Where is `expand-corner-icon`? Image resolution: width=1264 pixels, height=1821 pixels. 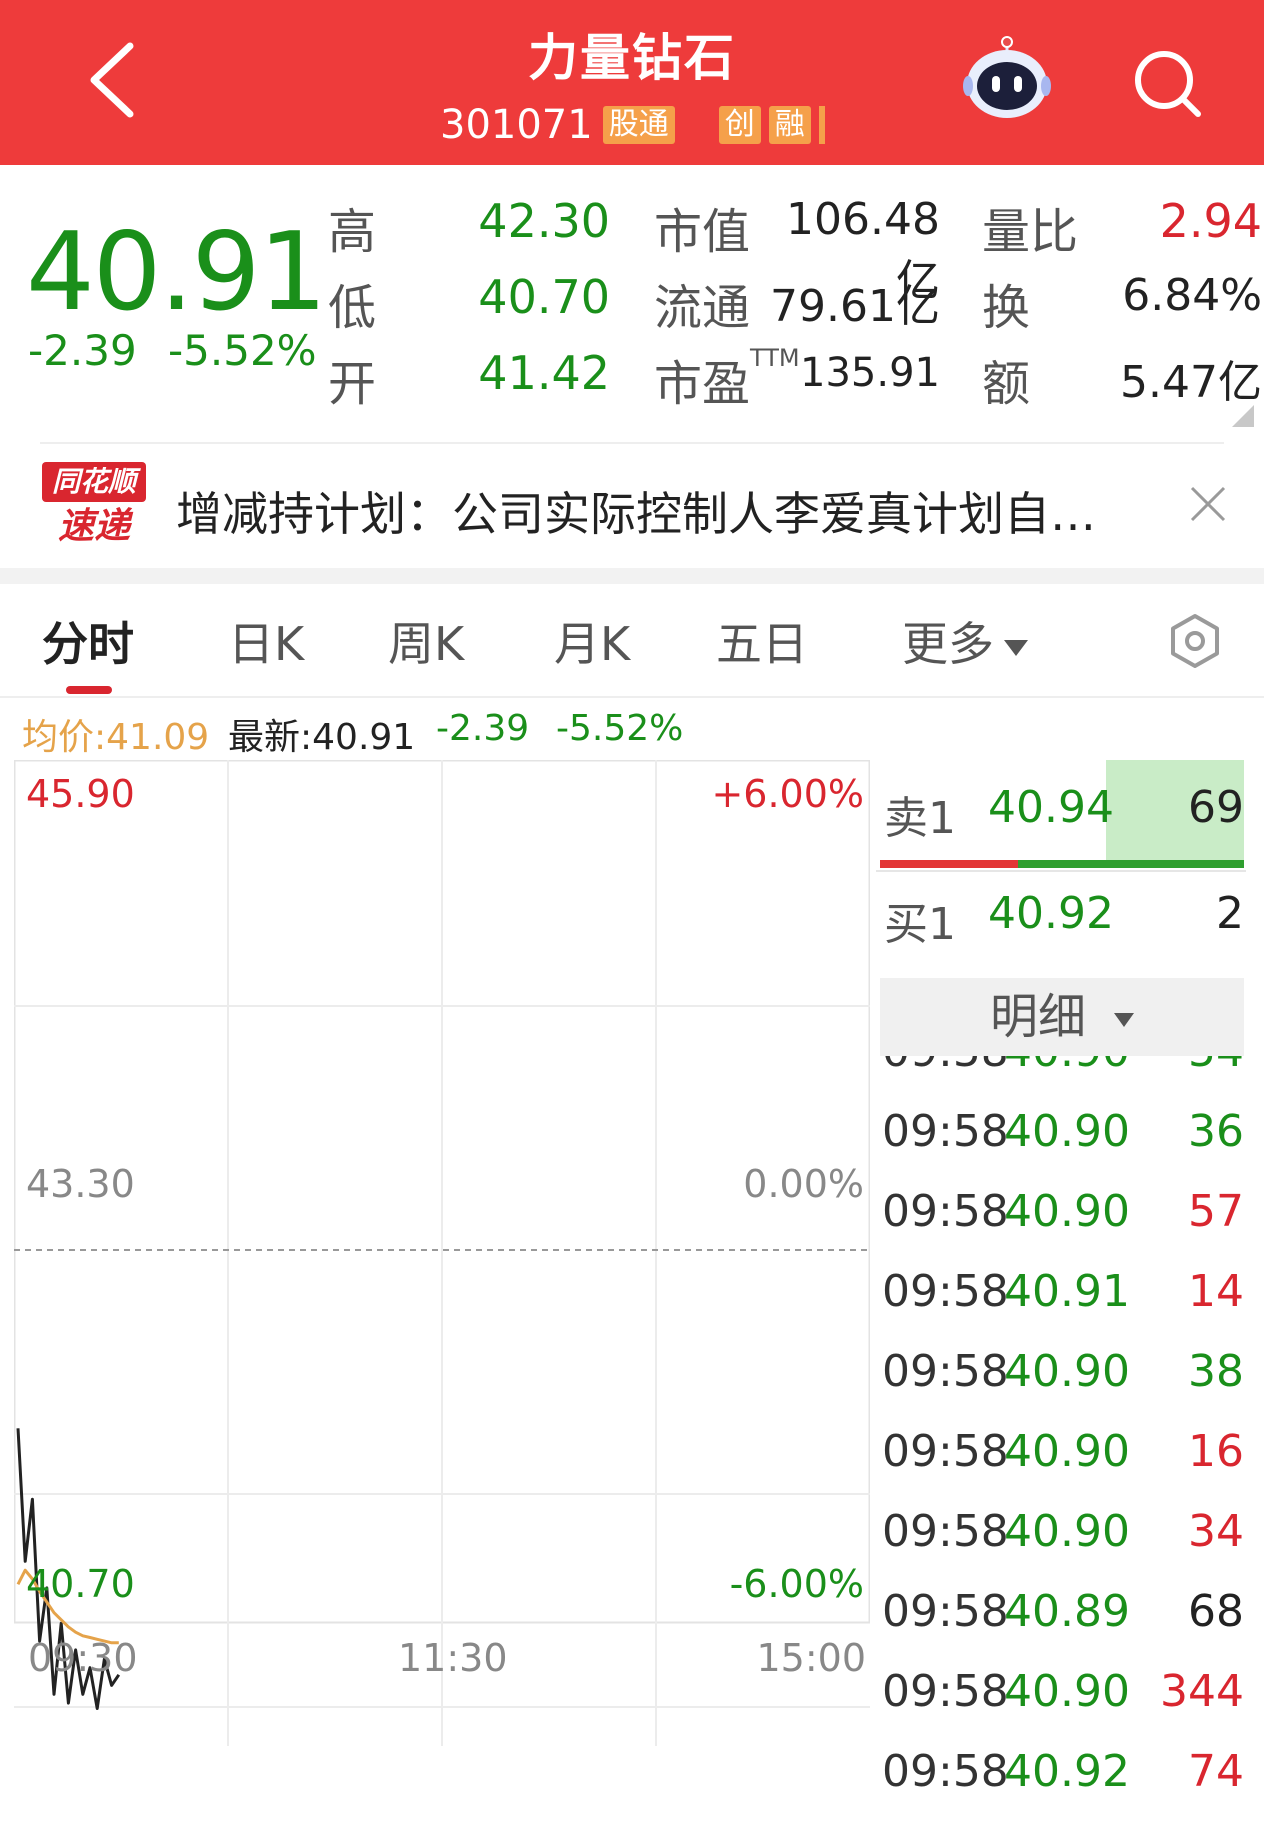 expand-corner-icon is located at coordinates (1243, 416).